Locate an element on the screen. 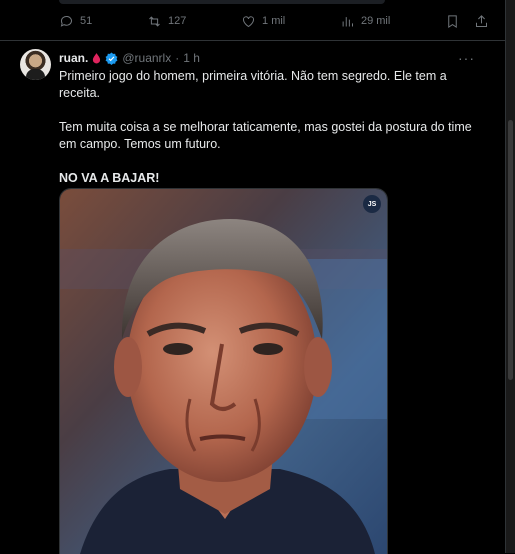 The height and width of the screenshot is (554, 515). like-count: 1 mil is located at coordinates (274, 21).